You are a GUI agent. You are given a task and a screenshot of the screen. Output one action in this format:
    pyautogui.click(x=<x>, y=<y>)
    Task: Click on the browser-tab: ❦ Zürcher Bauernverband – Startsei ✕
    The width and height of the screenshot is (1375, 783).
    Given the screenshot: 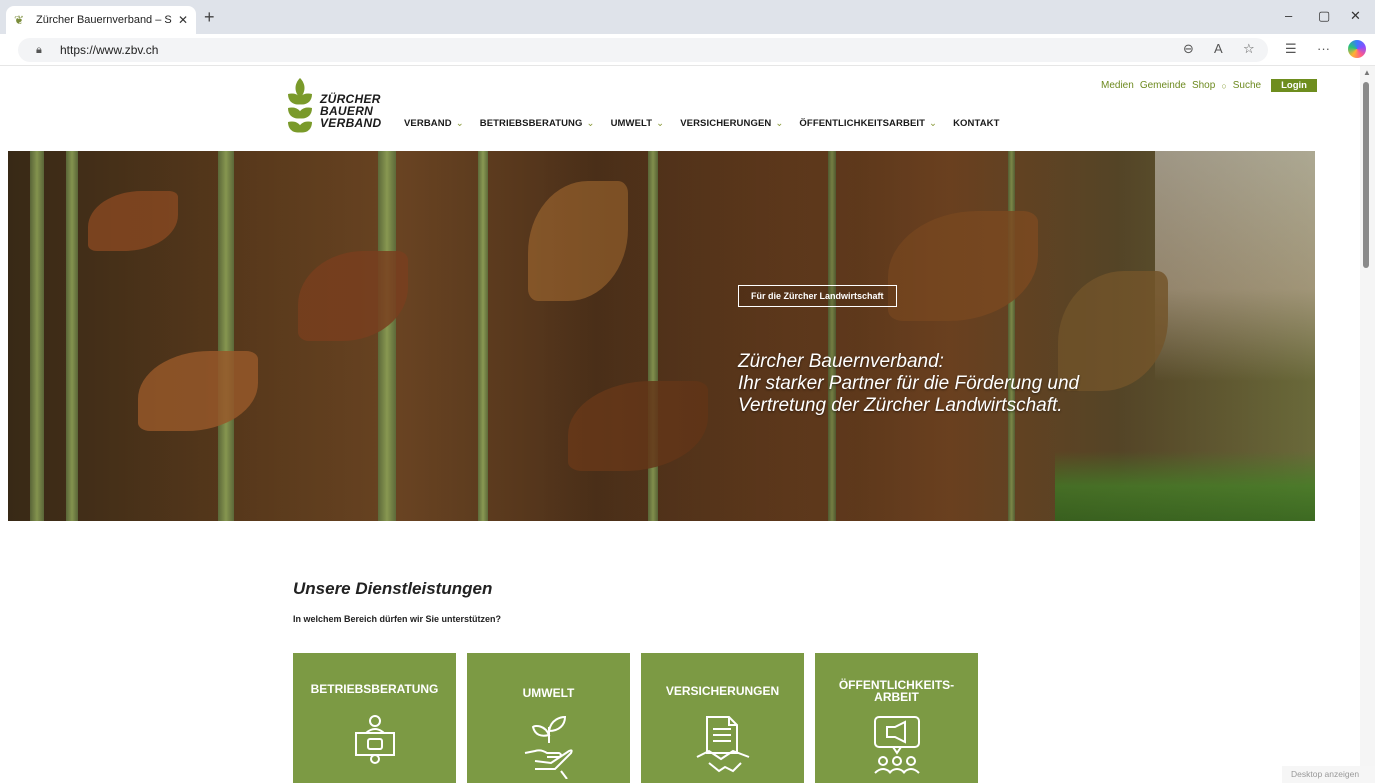 What is the action you would take?
    pyautogui.click(x=101, y=20)
    